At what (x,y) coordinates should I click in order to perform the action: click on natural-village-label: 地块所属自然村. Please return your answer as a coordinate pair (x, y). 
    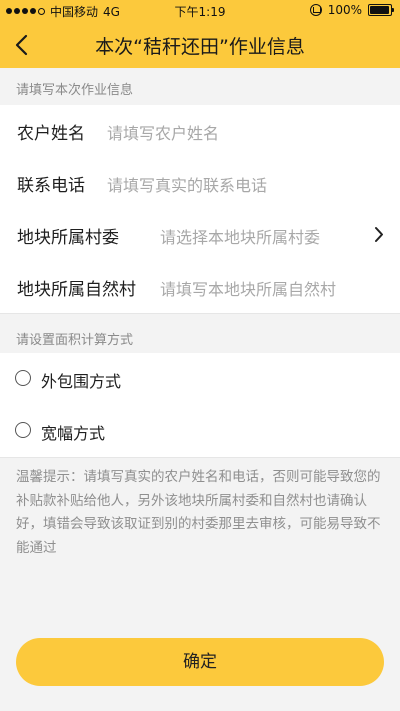
    Looking at the image, I should click on (76, 290).